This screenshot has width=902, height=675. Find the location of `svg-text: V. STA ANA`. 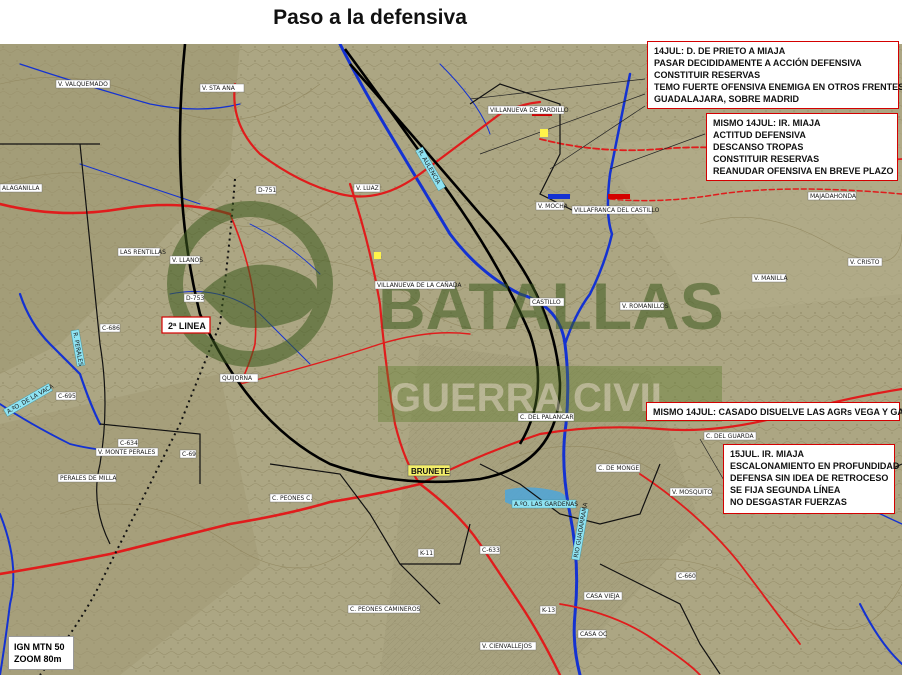

svg-text: V. STA ANA is located at coordinates (219, 88).